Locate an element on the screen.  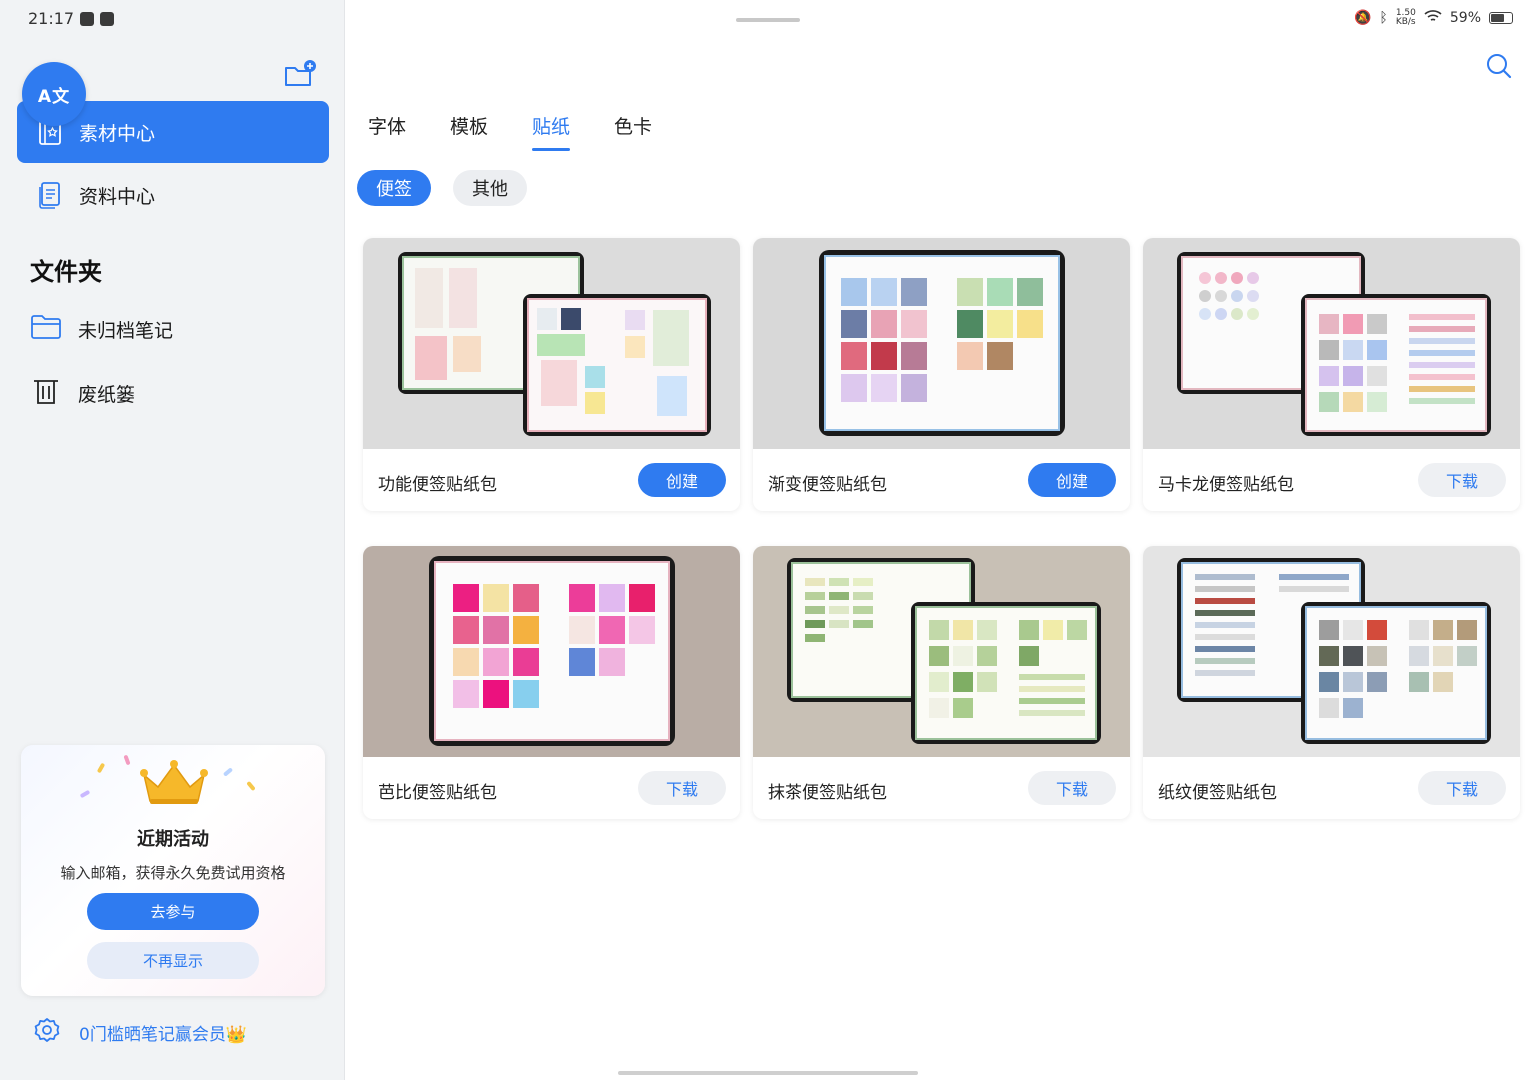
app-notification-icon is located at coordinates (107, 18).